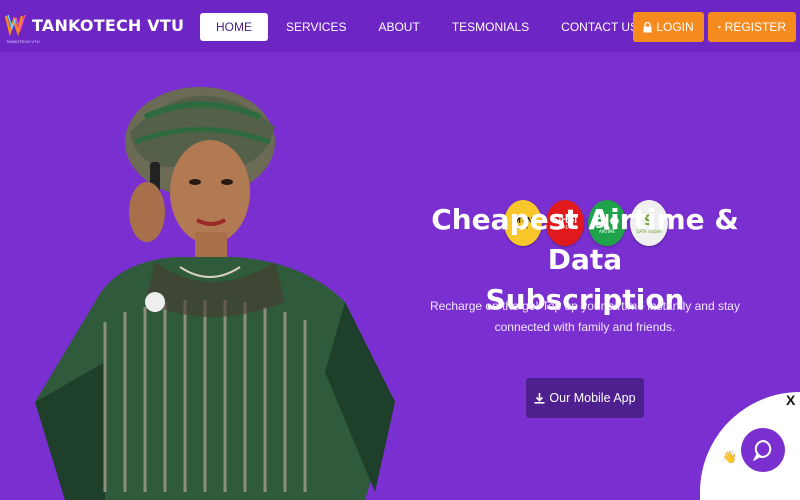 The image size is (800, 500). Describe the element at coordinates (108, 25) in the screenshot. I see `brand-name: TANKOTECH VTU` at that location.